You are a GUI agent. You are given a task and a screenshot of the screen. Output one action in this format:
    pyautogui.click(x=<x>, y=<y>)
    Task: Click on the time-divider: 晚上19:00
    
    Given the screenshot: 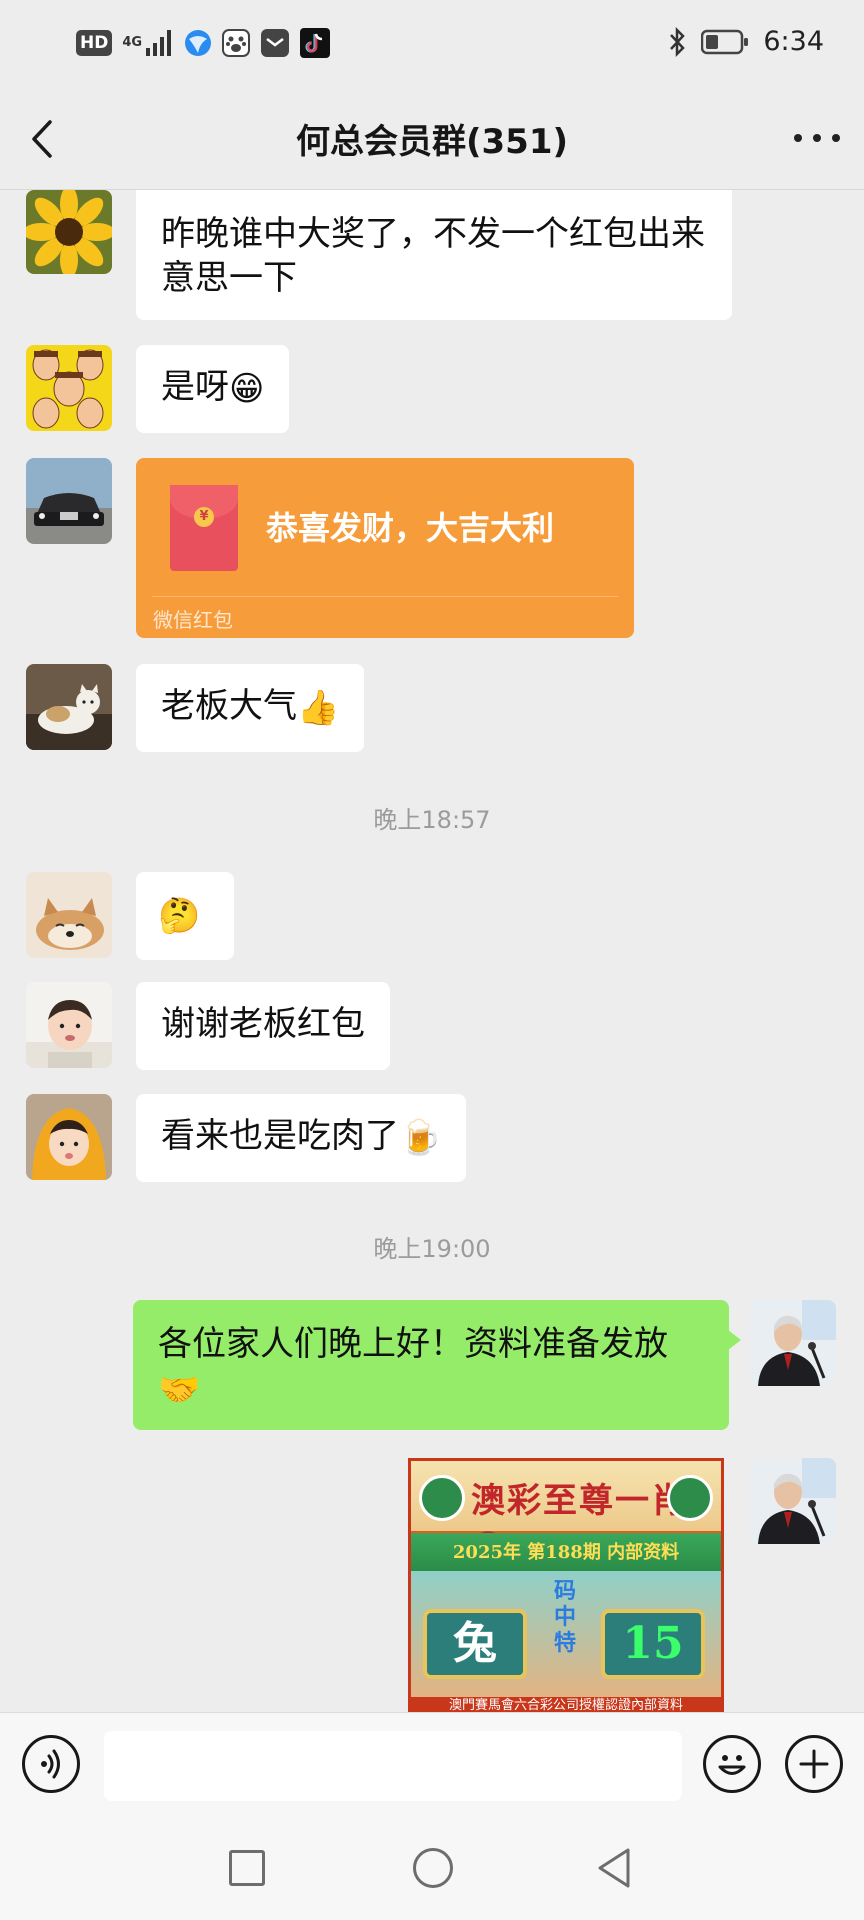 What is the action you would take?
    pyautogui.click(x=432, y=1249)
    